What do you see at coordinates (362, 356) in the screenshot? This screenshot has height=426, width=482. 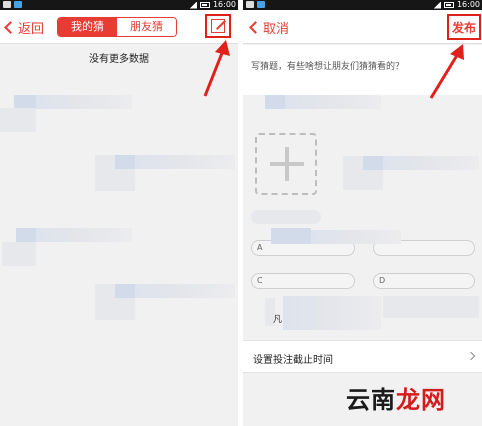 I see `deadline-setting-row: 设置投注截止时间` at bounding box center [362, 356].